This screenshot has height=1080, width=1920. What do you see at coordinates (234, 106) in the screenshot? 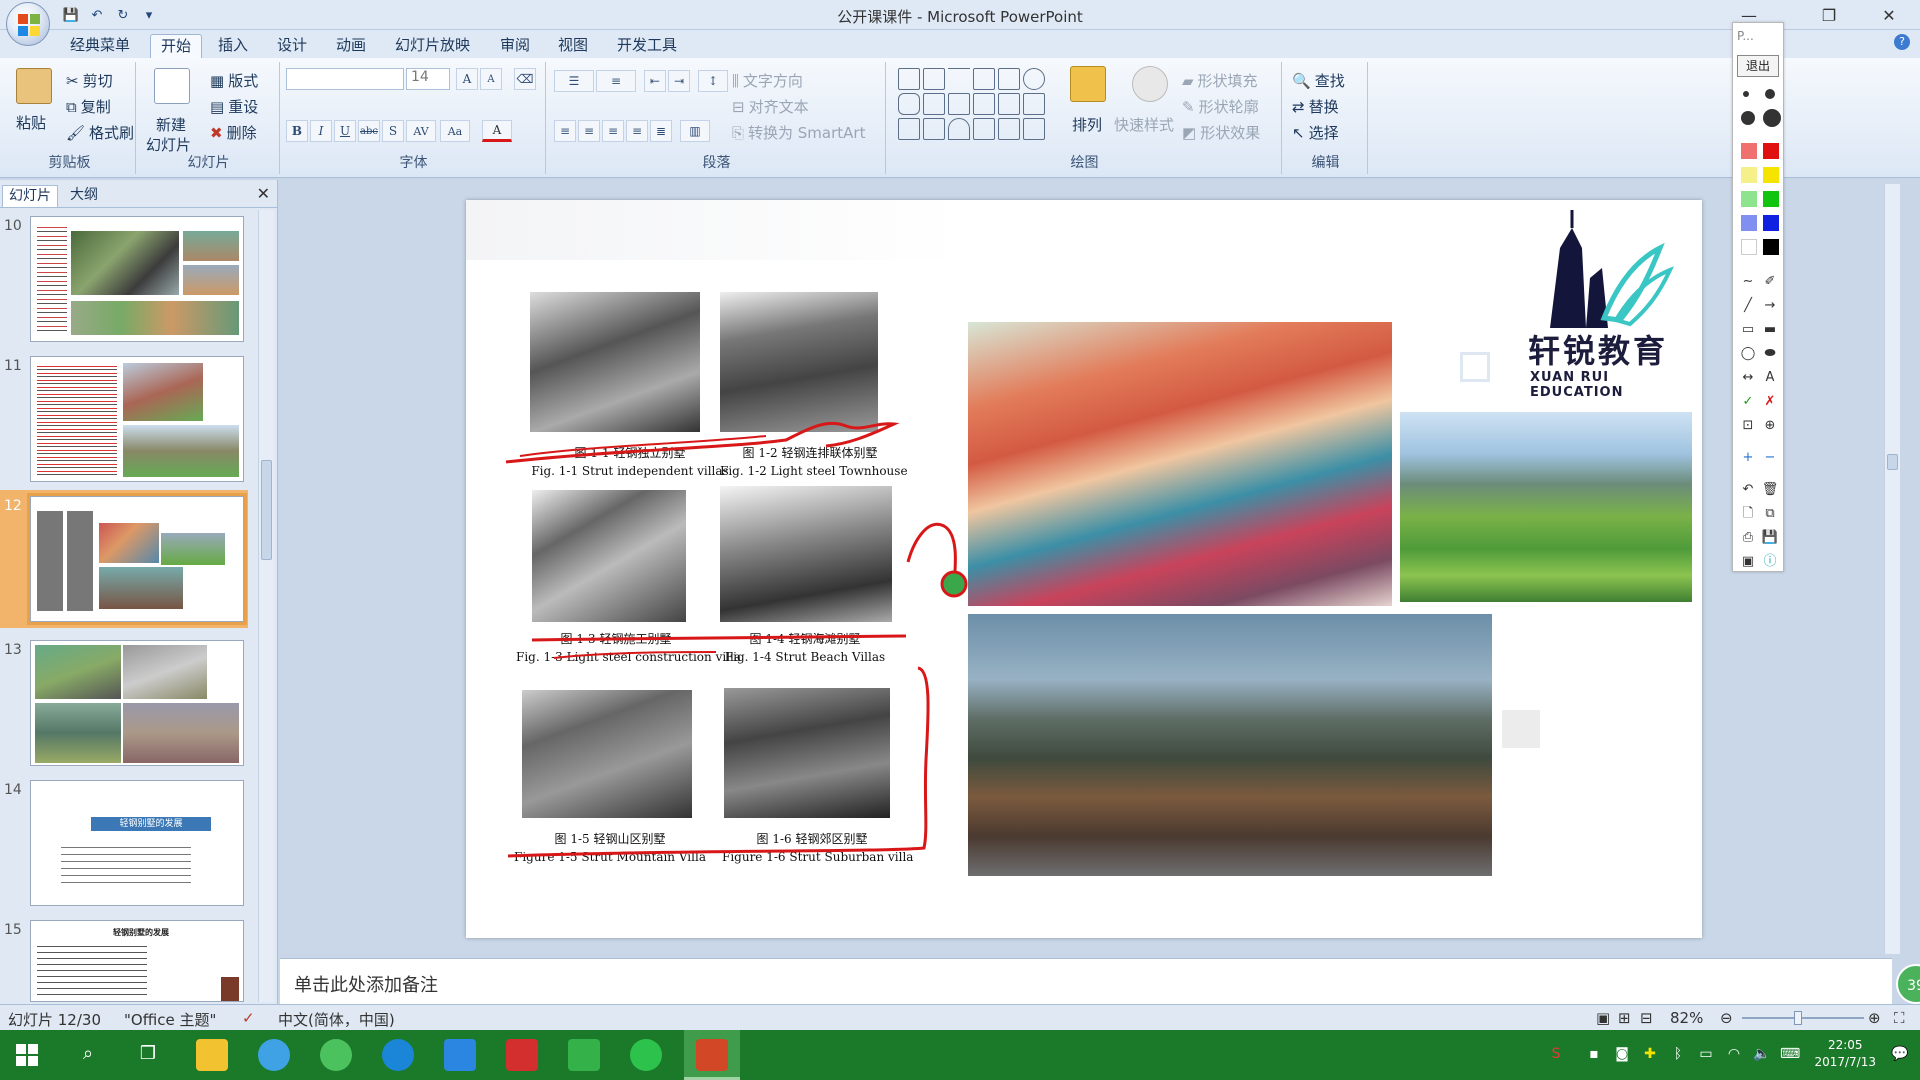
I see `reset-button: ▤ 重设` at bounding box center [234, 106].